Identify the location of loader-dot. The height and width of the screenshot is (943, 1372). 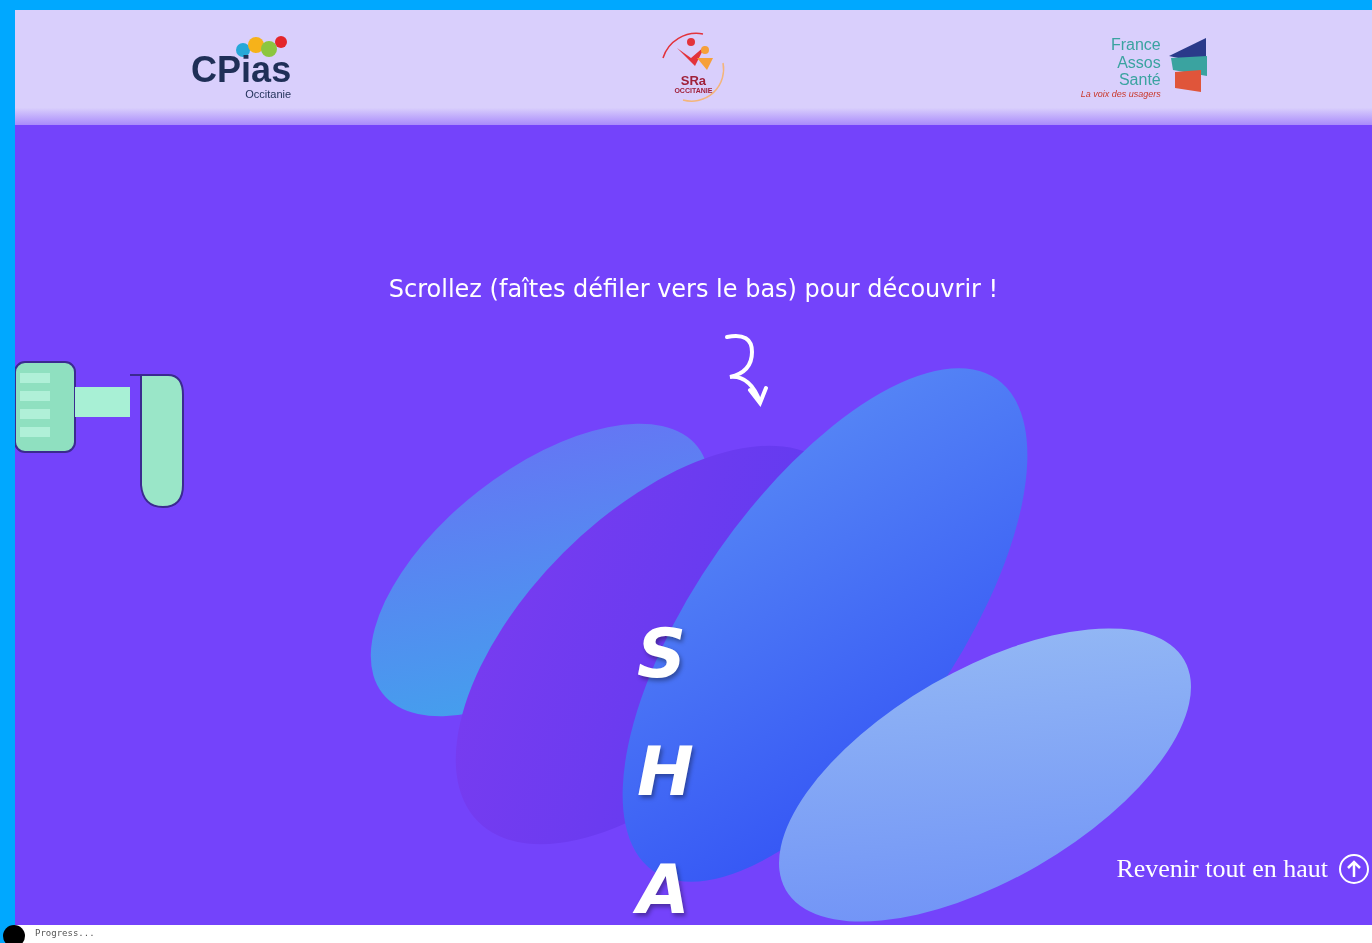
(14, 934).